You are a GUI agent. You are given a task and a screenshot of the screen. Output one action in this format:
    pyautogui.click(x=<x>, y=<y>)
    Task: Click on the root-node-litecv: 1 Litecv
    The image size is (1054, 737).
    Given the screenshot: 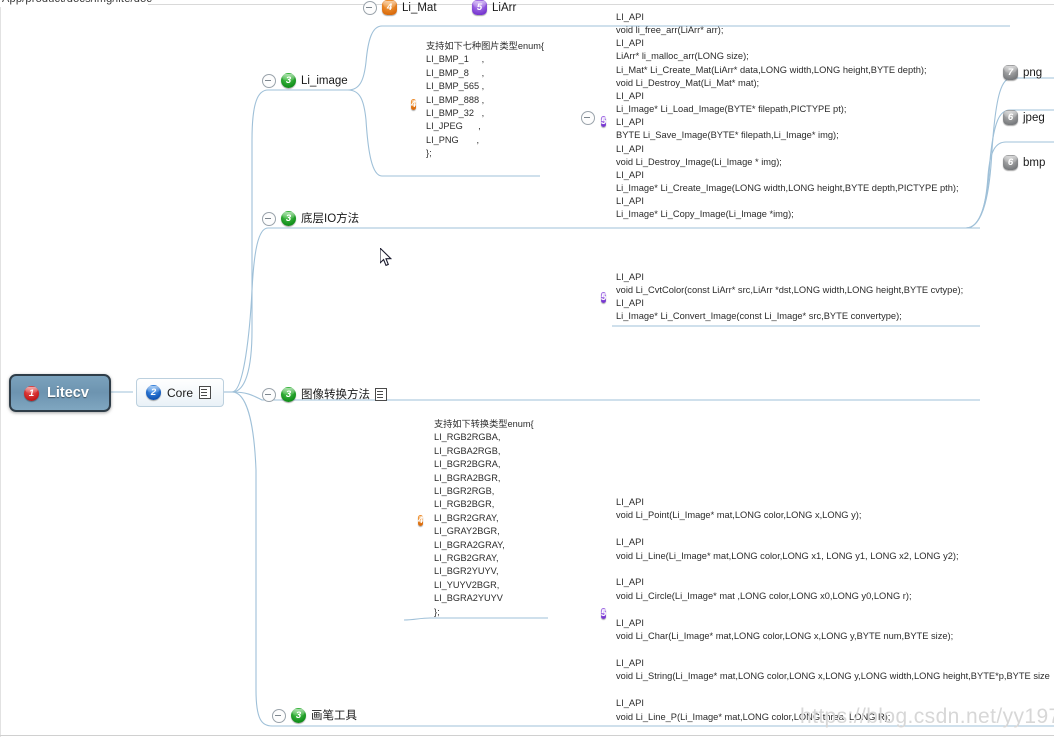 What is the action you would take?
    pyautogui.click(x=60, y=393)
    